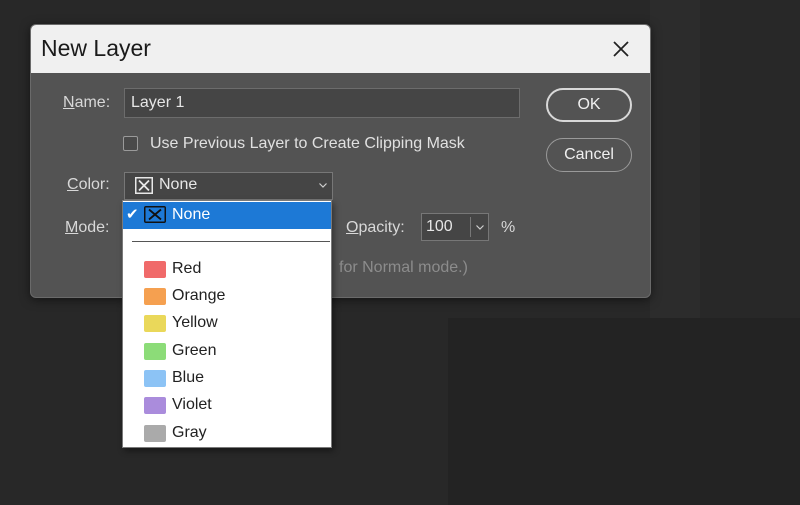 The width and height of the screenshot is (800, 505). Describe the element at coordinates (155, 433) in the screenshot. I see `gray-swatch` at that location.